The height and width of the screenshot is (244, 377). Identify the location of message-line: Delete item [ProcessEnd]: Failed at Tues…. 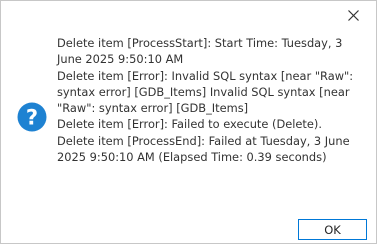
(203, 149).